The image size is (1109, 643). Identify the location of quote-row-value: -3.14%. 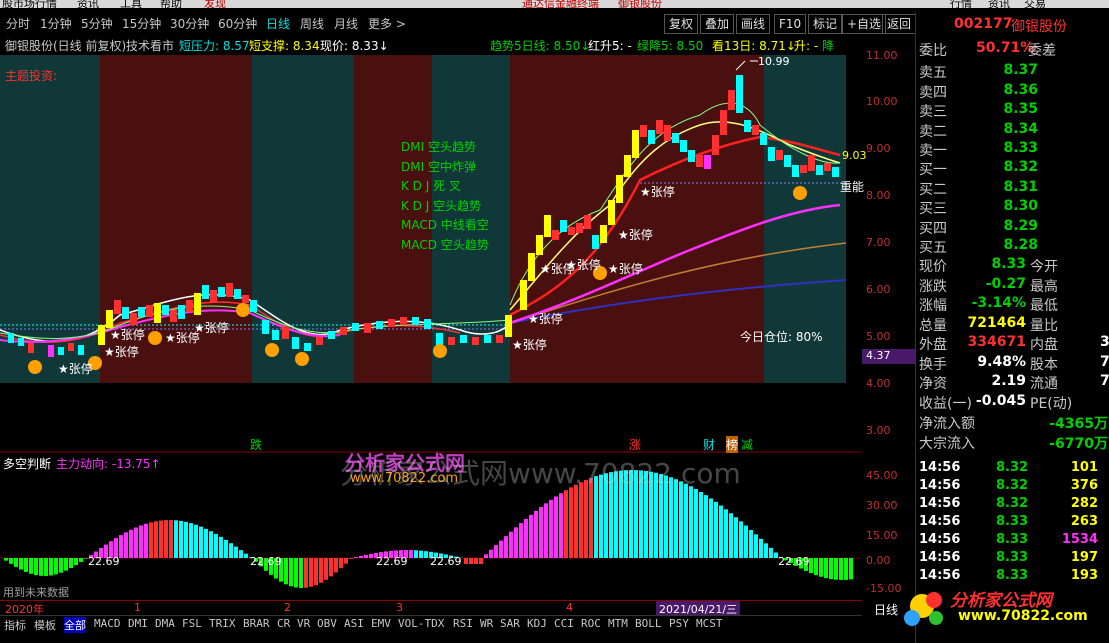
(998, 303).